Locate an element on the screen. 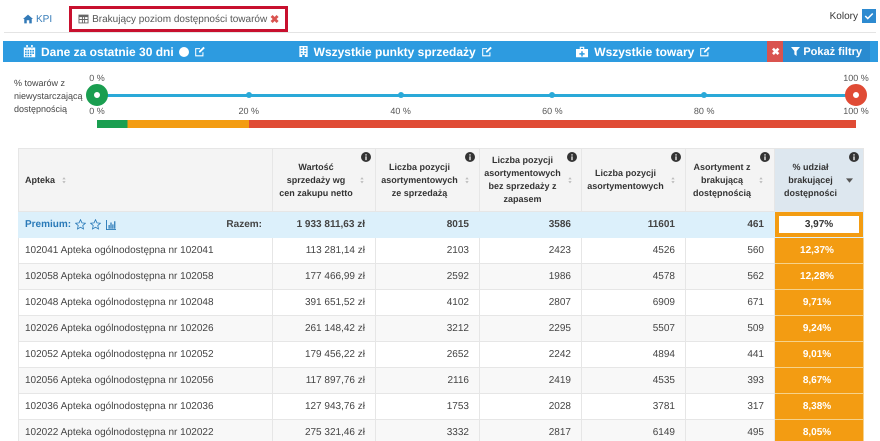 The image size is (880, 441). percent-cell: 8,05% is located at coordinates (819, 430).